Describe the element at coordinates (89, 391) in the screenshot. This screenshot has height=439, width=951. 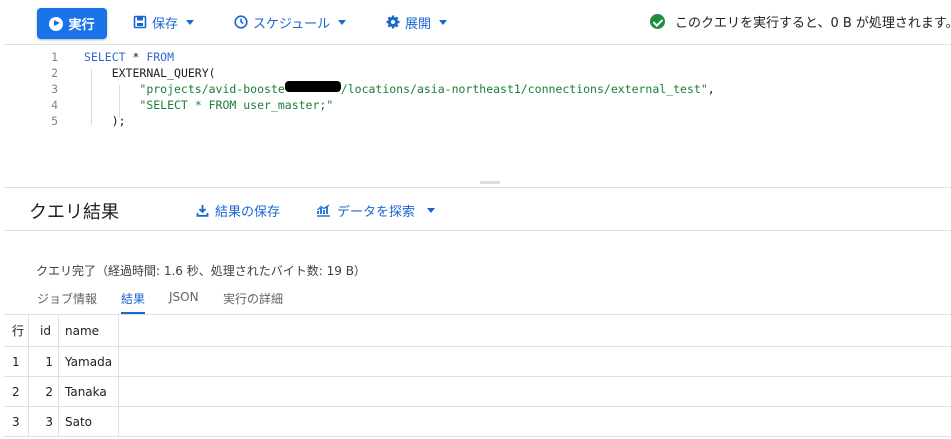
I see `name-cell: Tanaka` at that location.